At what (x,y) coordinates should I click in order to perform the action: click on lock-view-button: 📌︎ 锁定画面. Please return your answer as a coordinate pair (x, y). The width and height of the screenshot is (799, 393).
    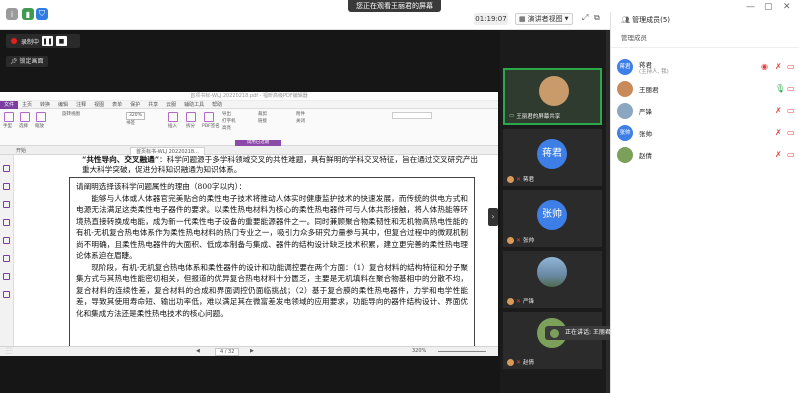
    Looking at the image, I should click on (27, 61).